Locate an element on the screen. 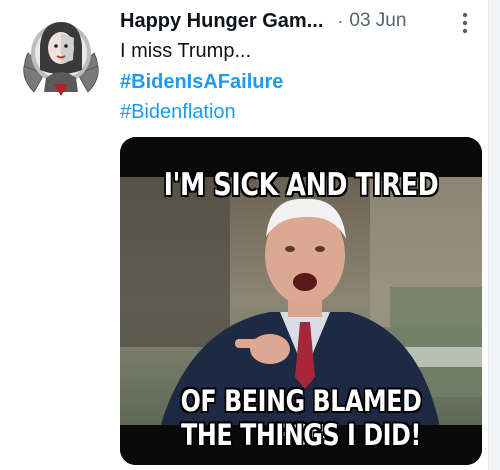 The height and width of the screenshot is (470, 500). hashtag-link: #BidenIsAFailure is located at coordinates (201, 82).